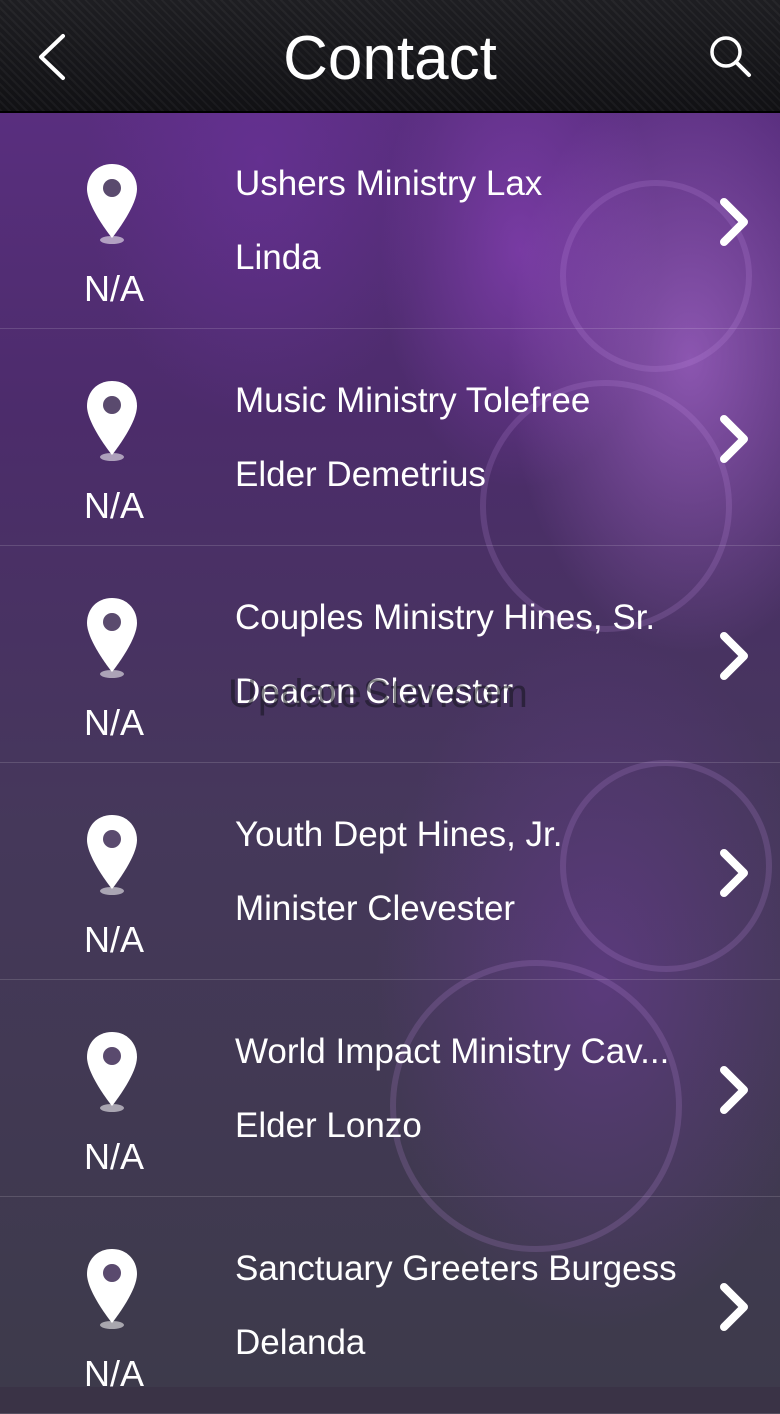 This screenshot has width=780, height=1414. I want to click on contact-person-name: Elder Demetrius, so click(360, 474).